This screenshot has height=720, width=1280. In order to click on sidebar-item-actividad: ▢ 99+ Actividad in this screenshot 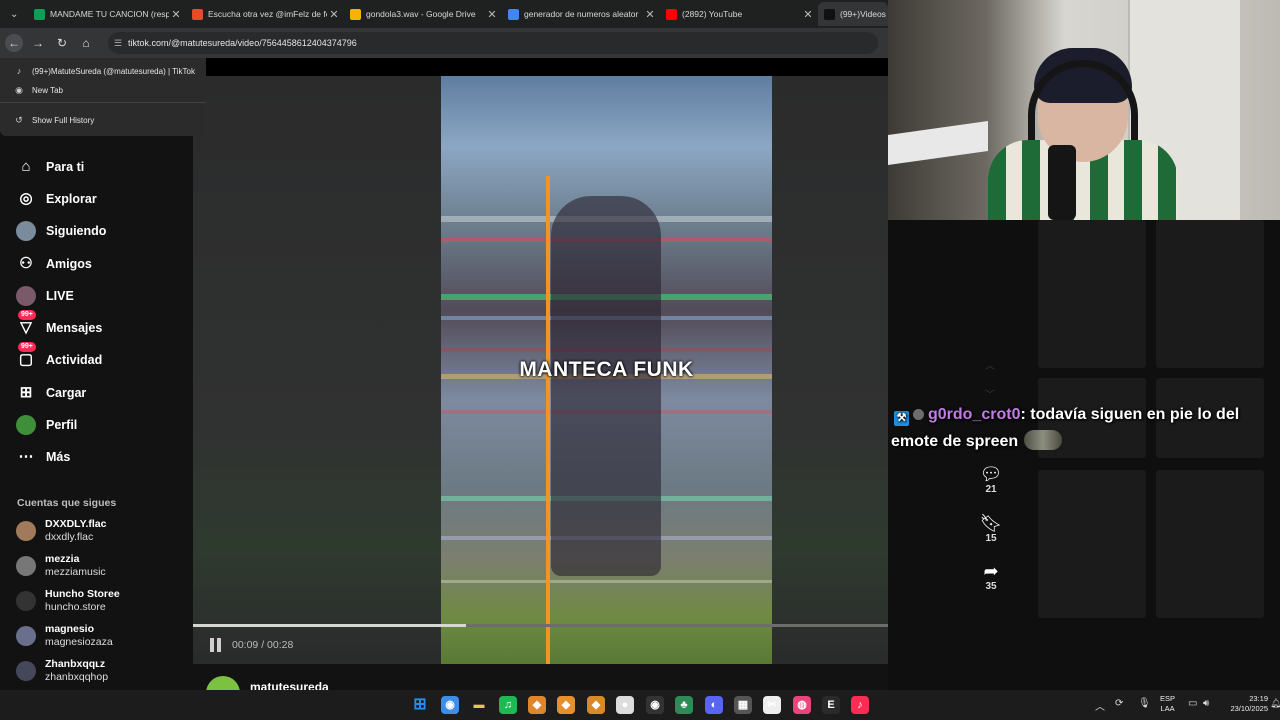, I will do `click(59, 356)`.